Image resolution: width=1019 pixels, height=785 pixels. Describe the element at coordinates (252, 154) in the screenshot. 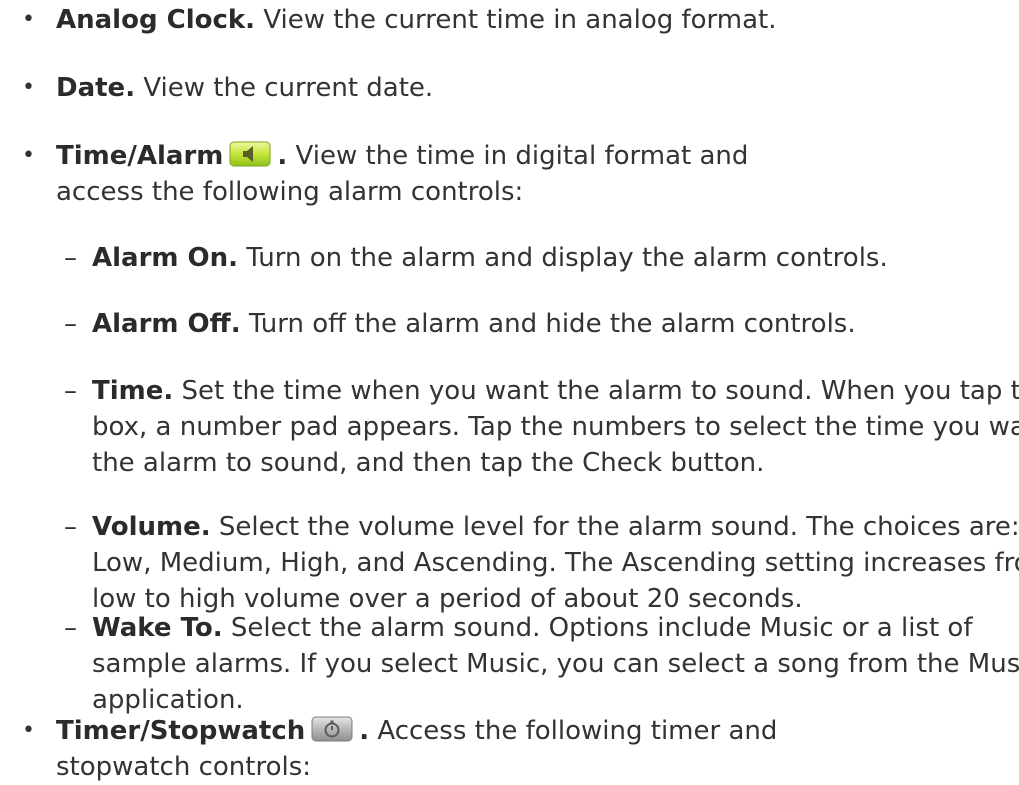

I see `alarm-speaker-icon` at that location.